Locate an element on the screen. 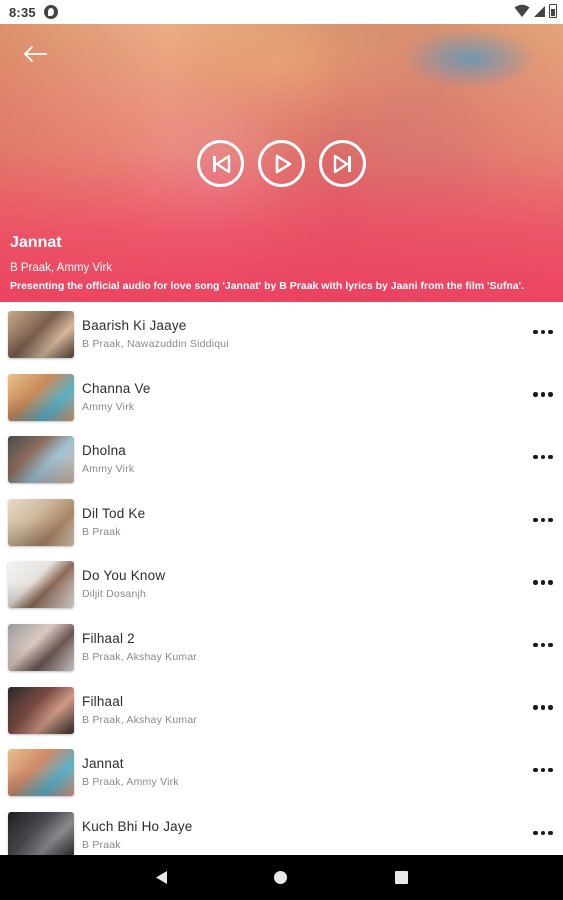  skip-next-icon is located at coordinates (342, 163).